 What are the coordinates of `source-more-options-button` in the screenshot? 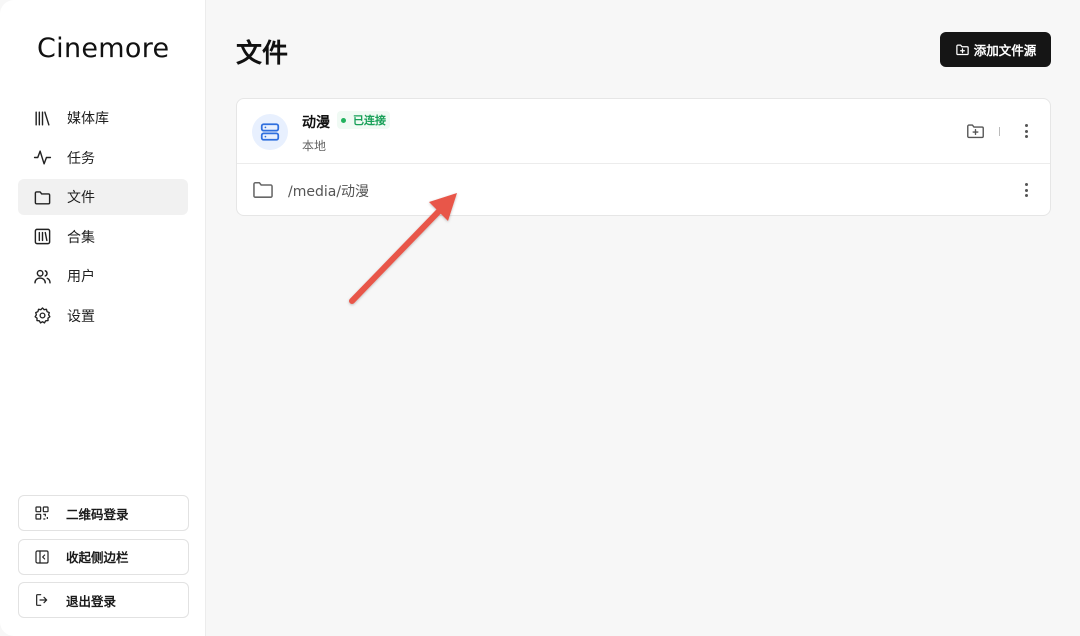 It's located at (1026, 131).